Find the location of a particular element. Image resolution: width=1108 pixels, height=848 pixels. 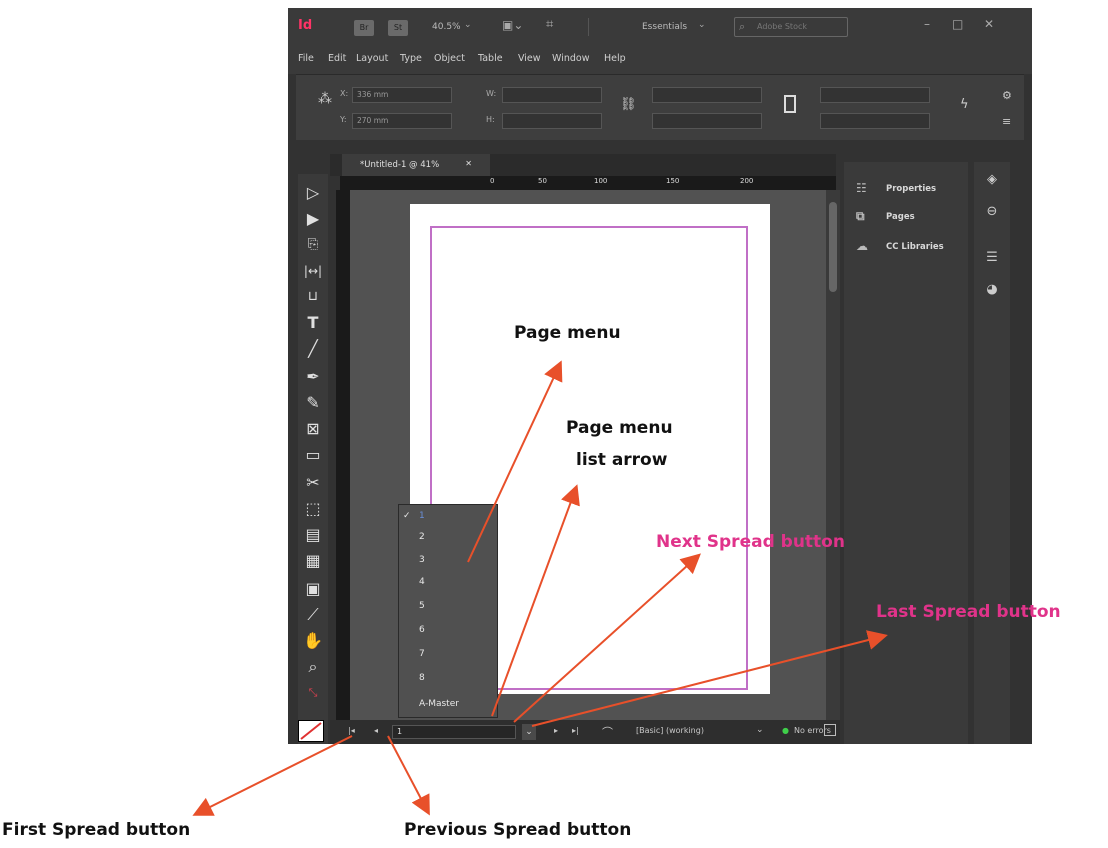

workspace-dropdown-icon: ⌄ is located at coordinates (702, 25).